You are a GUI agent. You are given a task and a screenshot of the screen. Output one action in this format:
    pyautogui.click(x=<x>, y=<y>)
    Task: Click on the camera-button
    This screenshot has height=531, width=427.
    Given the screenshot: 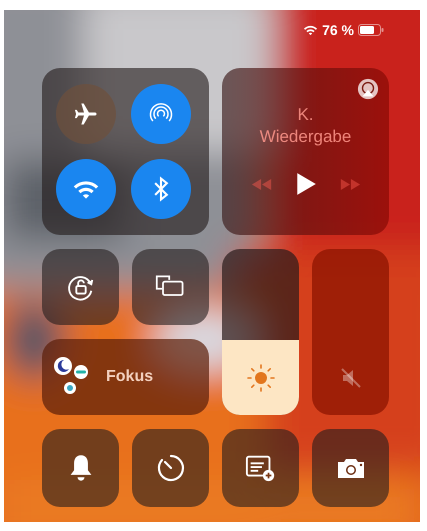 What is the action you would take?
    pyautogui.click(x=350, y=468)
    